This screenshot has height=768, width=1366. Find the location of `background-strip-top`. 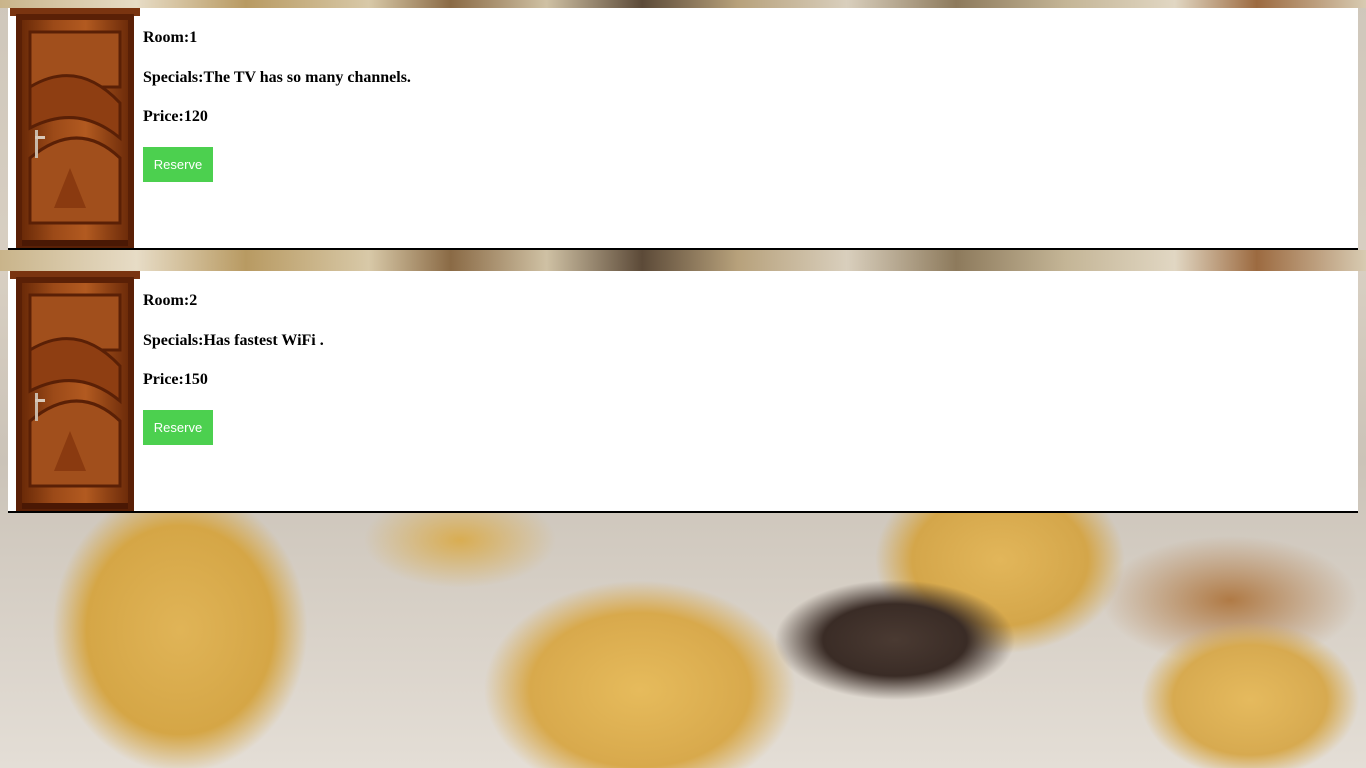

background-strip-top is located at coordinates (683, 4).